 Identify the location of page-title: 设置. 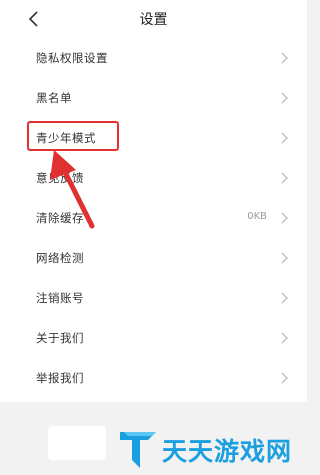
(153, 20).